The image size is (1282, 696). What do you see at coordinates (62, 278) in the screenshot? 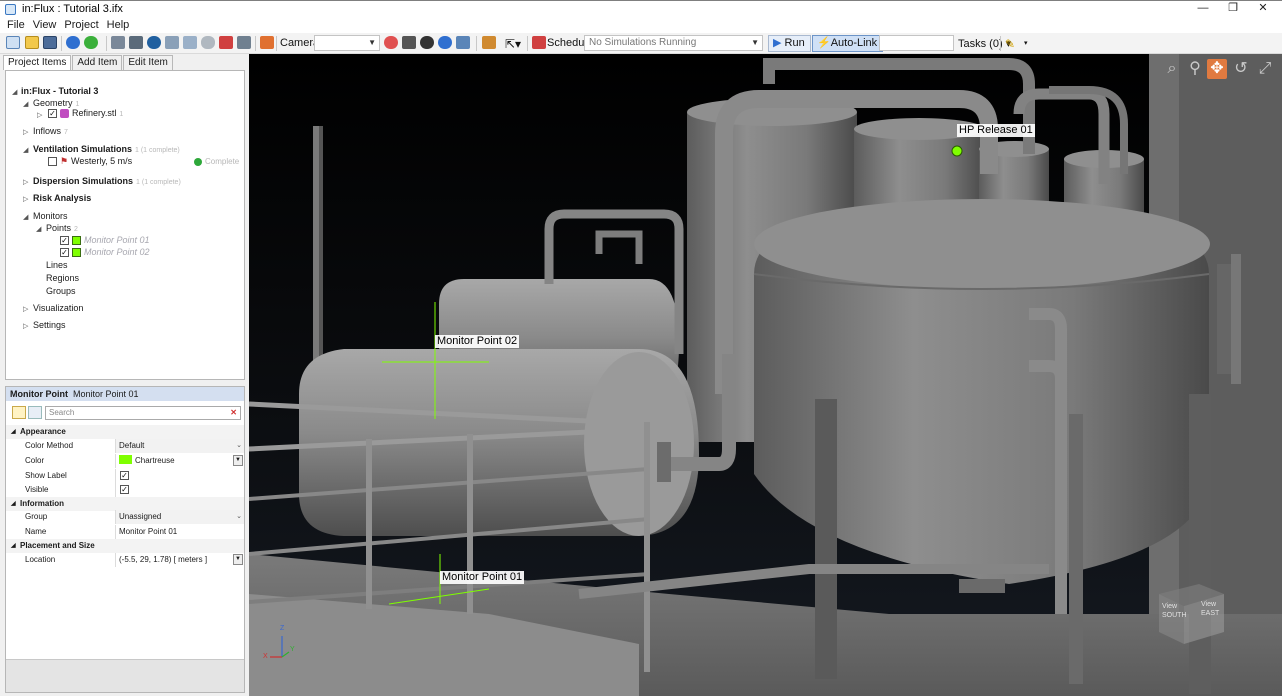
I see `tree-item-regions: Regions` at bounding box center [62, 278].